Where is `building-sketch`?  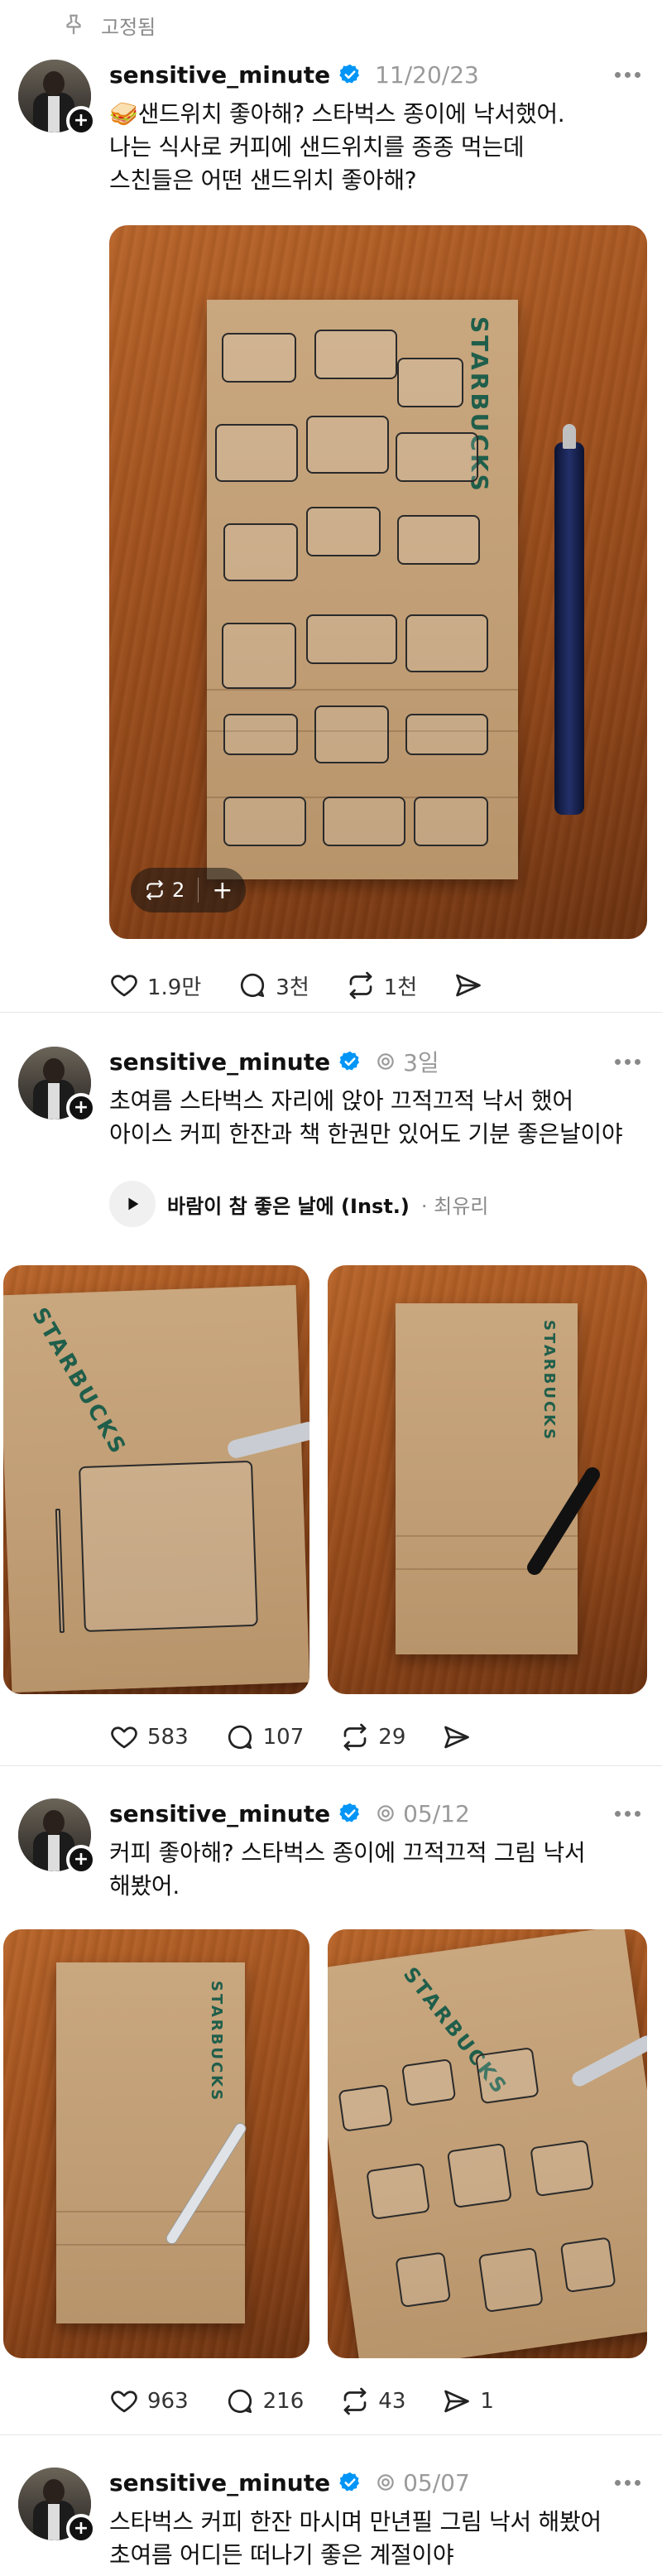
building-sketch is located at coordinates (168, 1546).